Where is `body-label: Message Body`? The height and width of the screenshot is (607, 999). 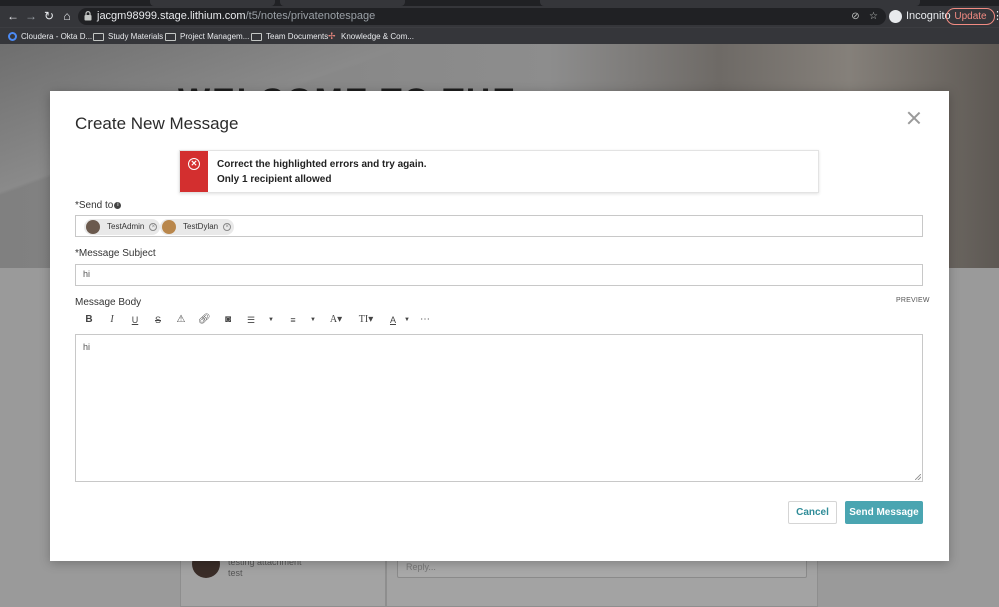
body-label: Message Body is located at coordinates (108, 302).